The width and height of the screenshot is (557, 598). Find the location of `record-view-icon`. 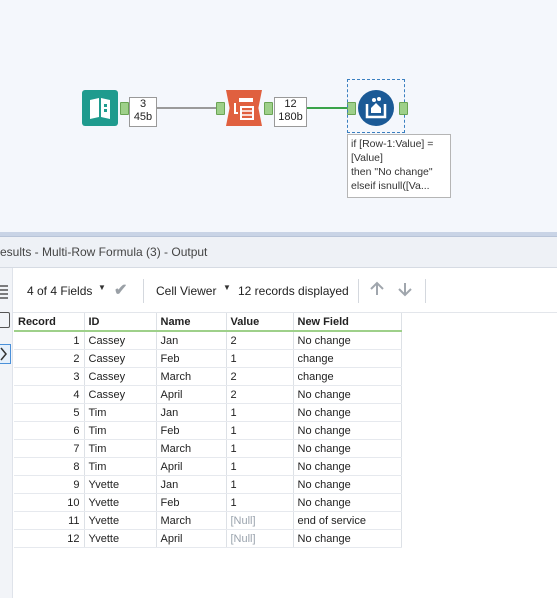

record-view-icon is located at coordinates (5, 320).